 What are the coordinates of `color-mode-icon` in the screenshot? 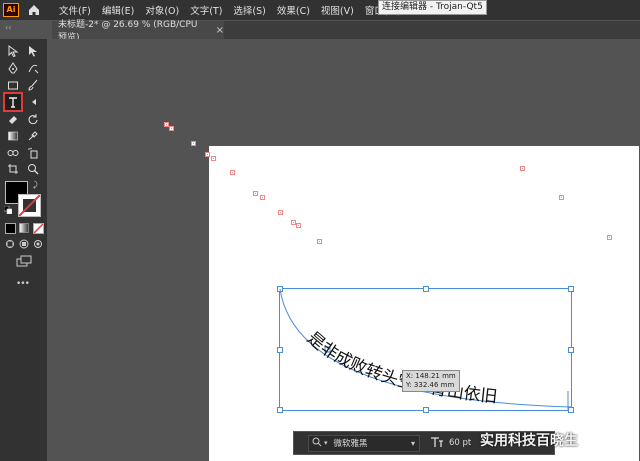 It's located at (10, 228).